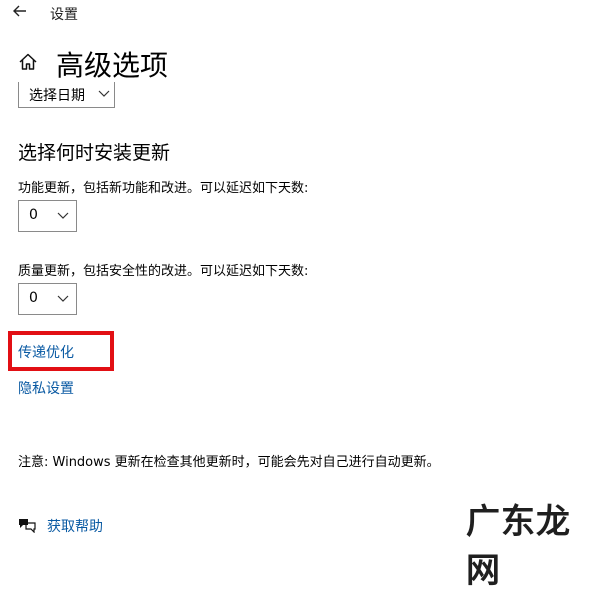  Describe the element at coordinates (57, 96) in the screenshot. I see `pause-date-dropdown-label: 选择日期` at that location.